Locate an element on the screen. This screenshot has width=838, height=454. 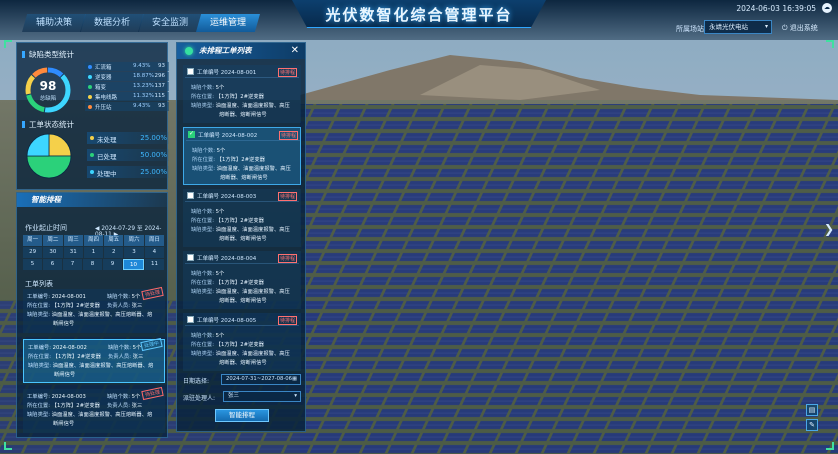
legend-count: 93 is located at coordinates (161, 106).